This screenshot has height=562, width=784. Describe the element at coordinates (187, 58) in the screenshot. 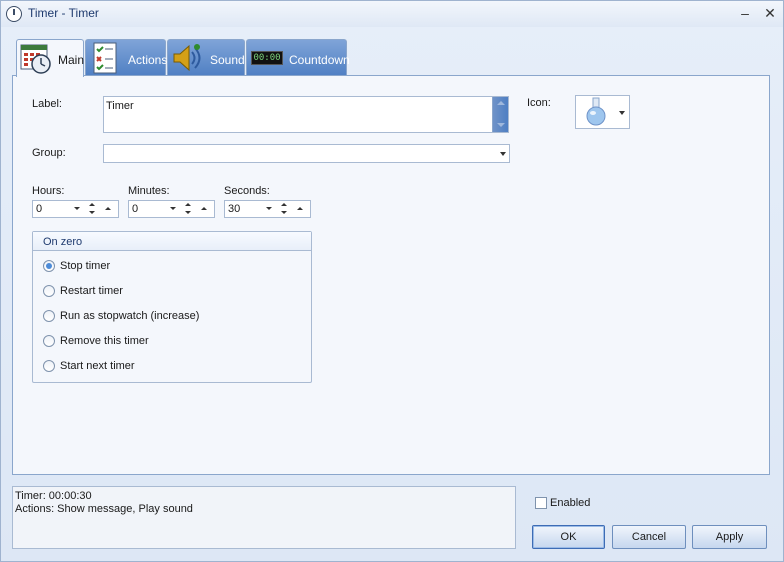

I see `speaker-icon` at that location.